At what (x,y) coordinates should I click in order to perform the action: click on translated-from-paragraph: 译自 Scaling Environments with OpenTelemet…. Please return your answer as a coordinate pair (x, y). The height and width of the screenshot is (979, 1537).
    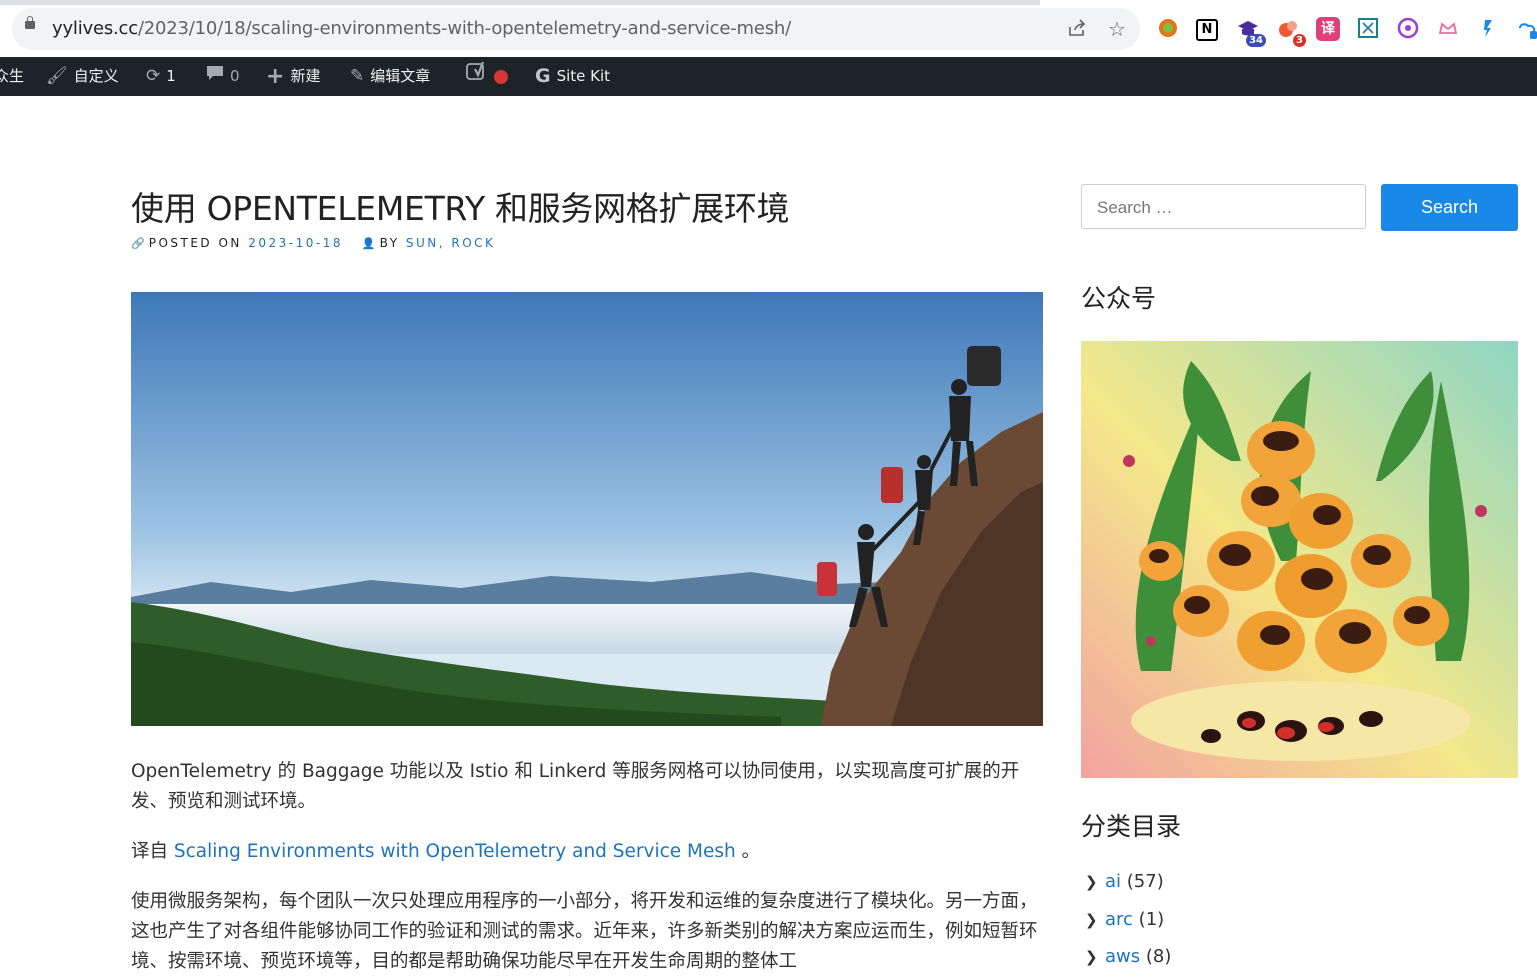
    Looking at the image, I should click on (588, 852).